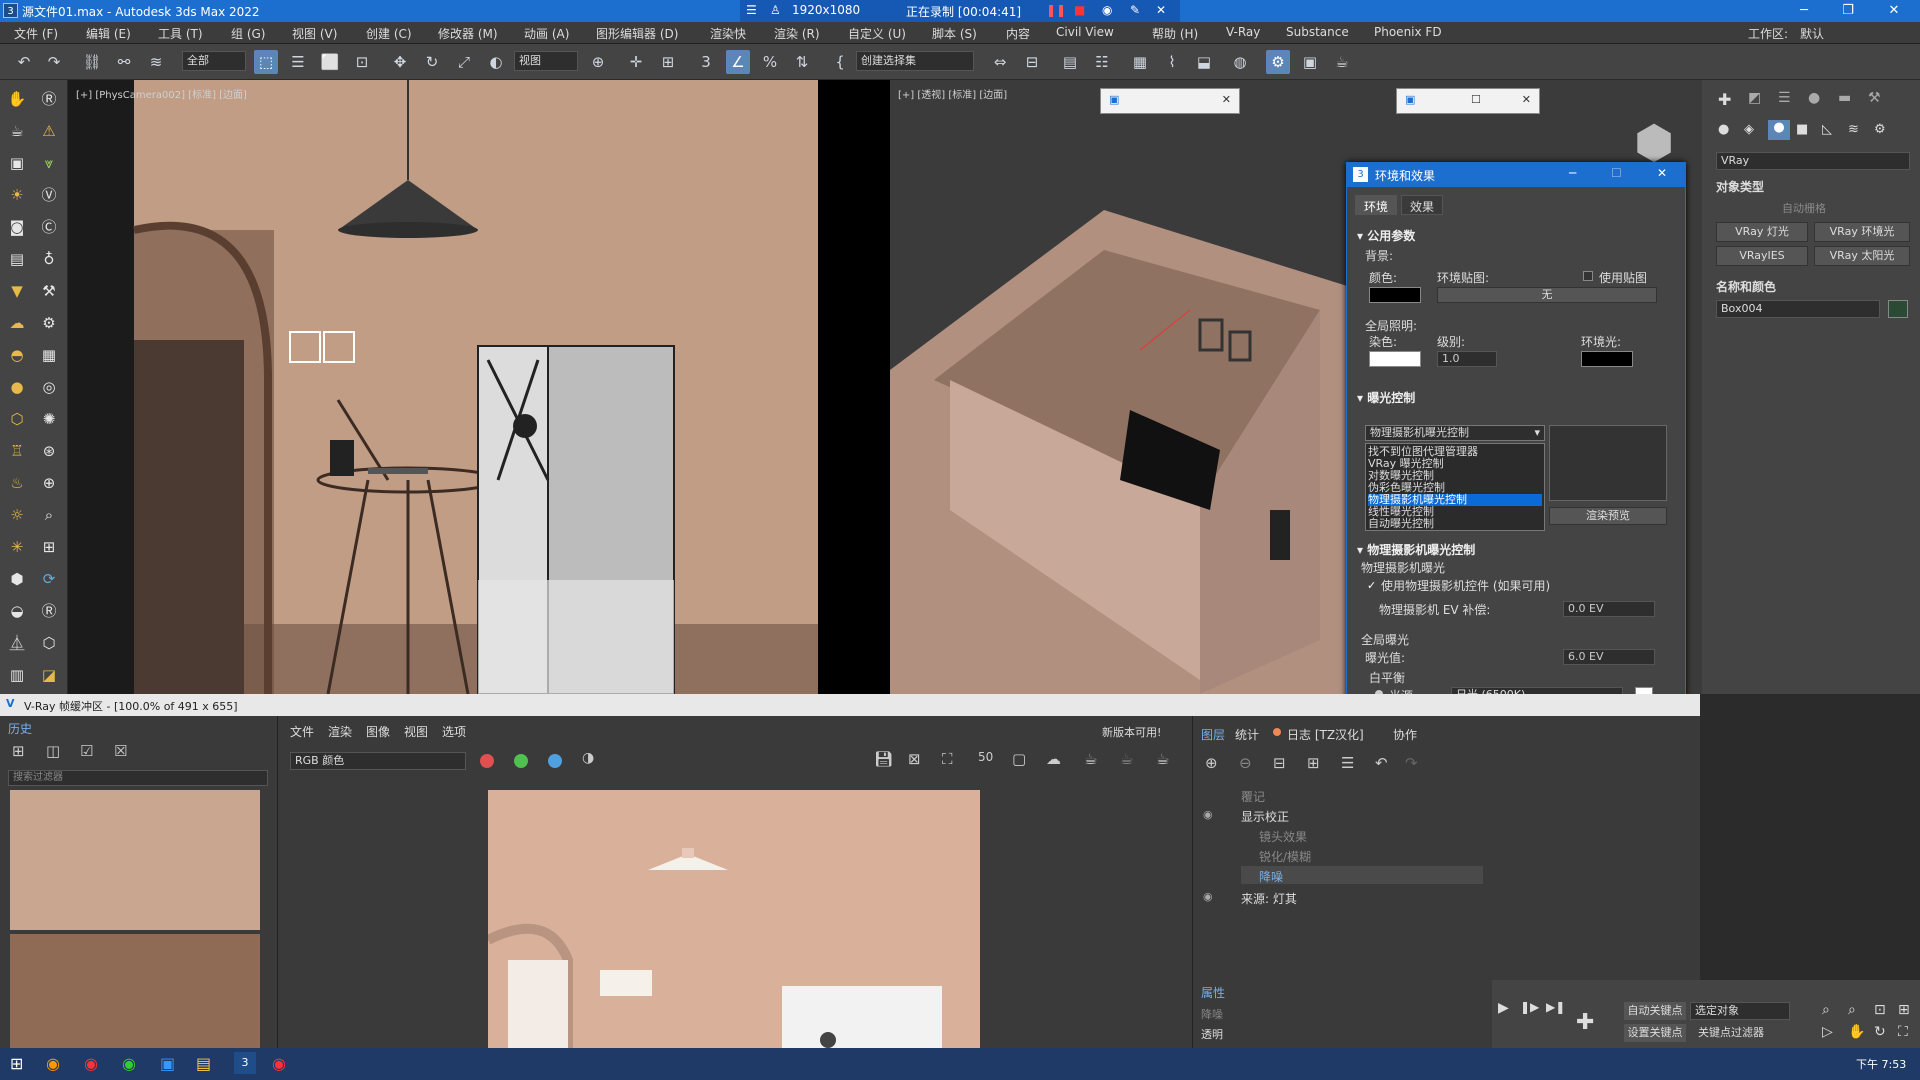 The height and width of the screenshot is (1080, 1920). Describe the element at coordinates (49, 483) in the screenshot. I see `globe-icon: ⊕` at that location.